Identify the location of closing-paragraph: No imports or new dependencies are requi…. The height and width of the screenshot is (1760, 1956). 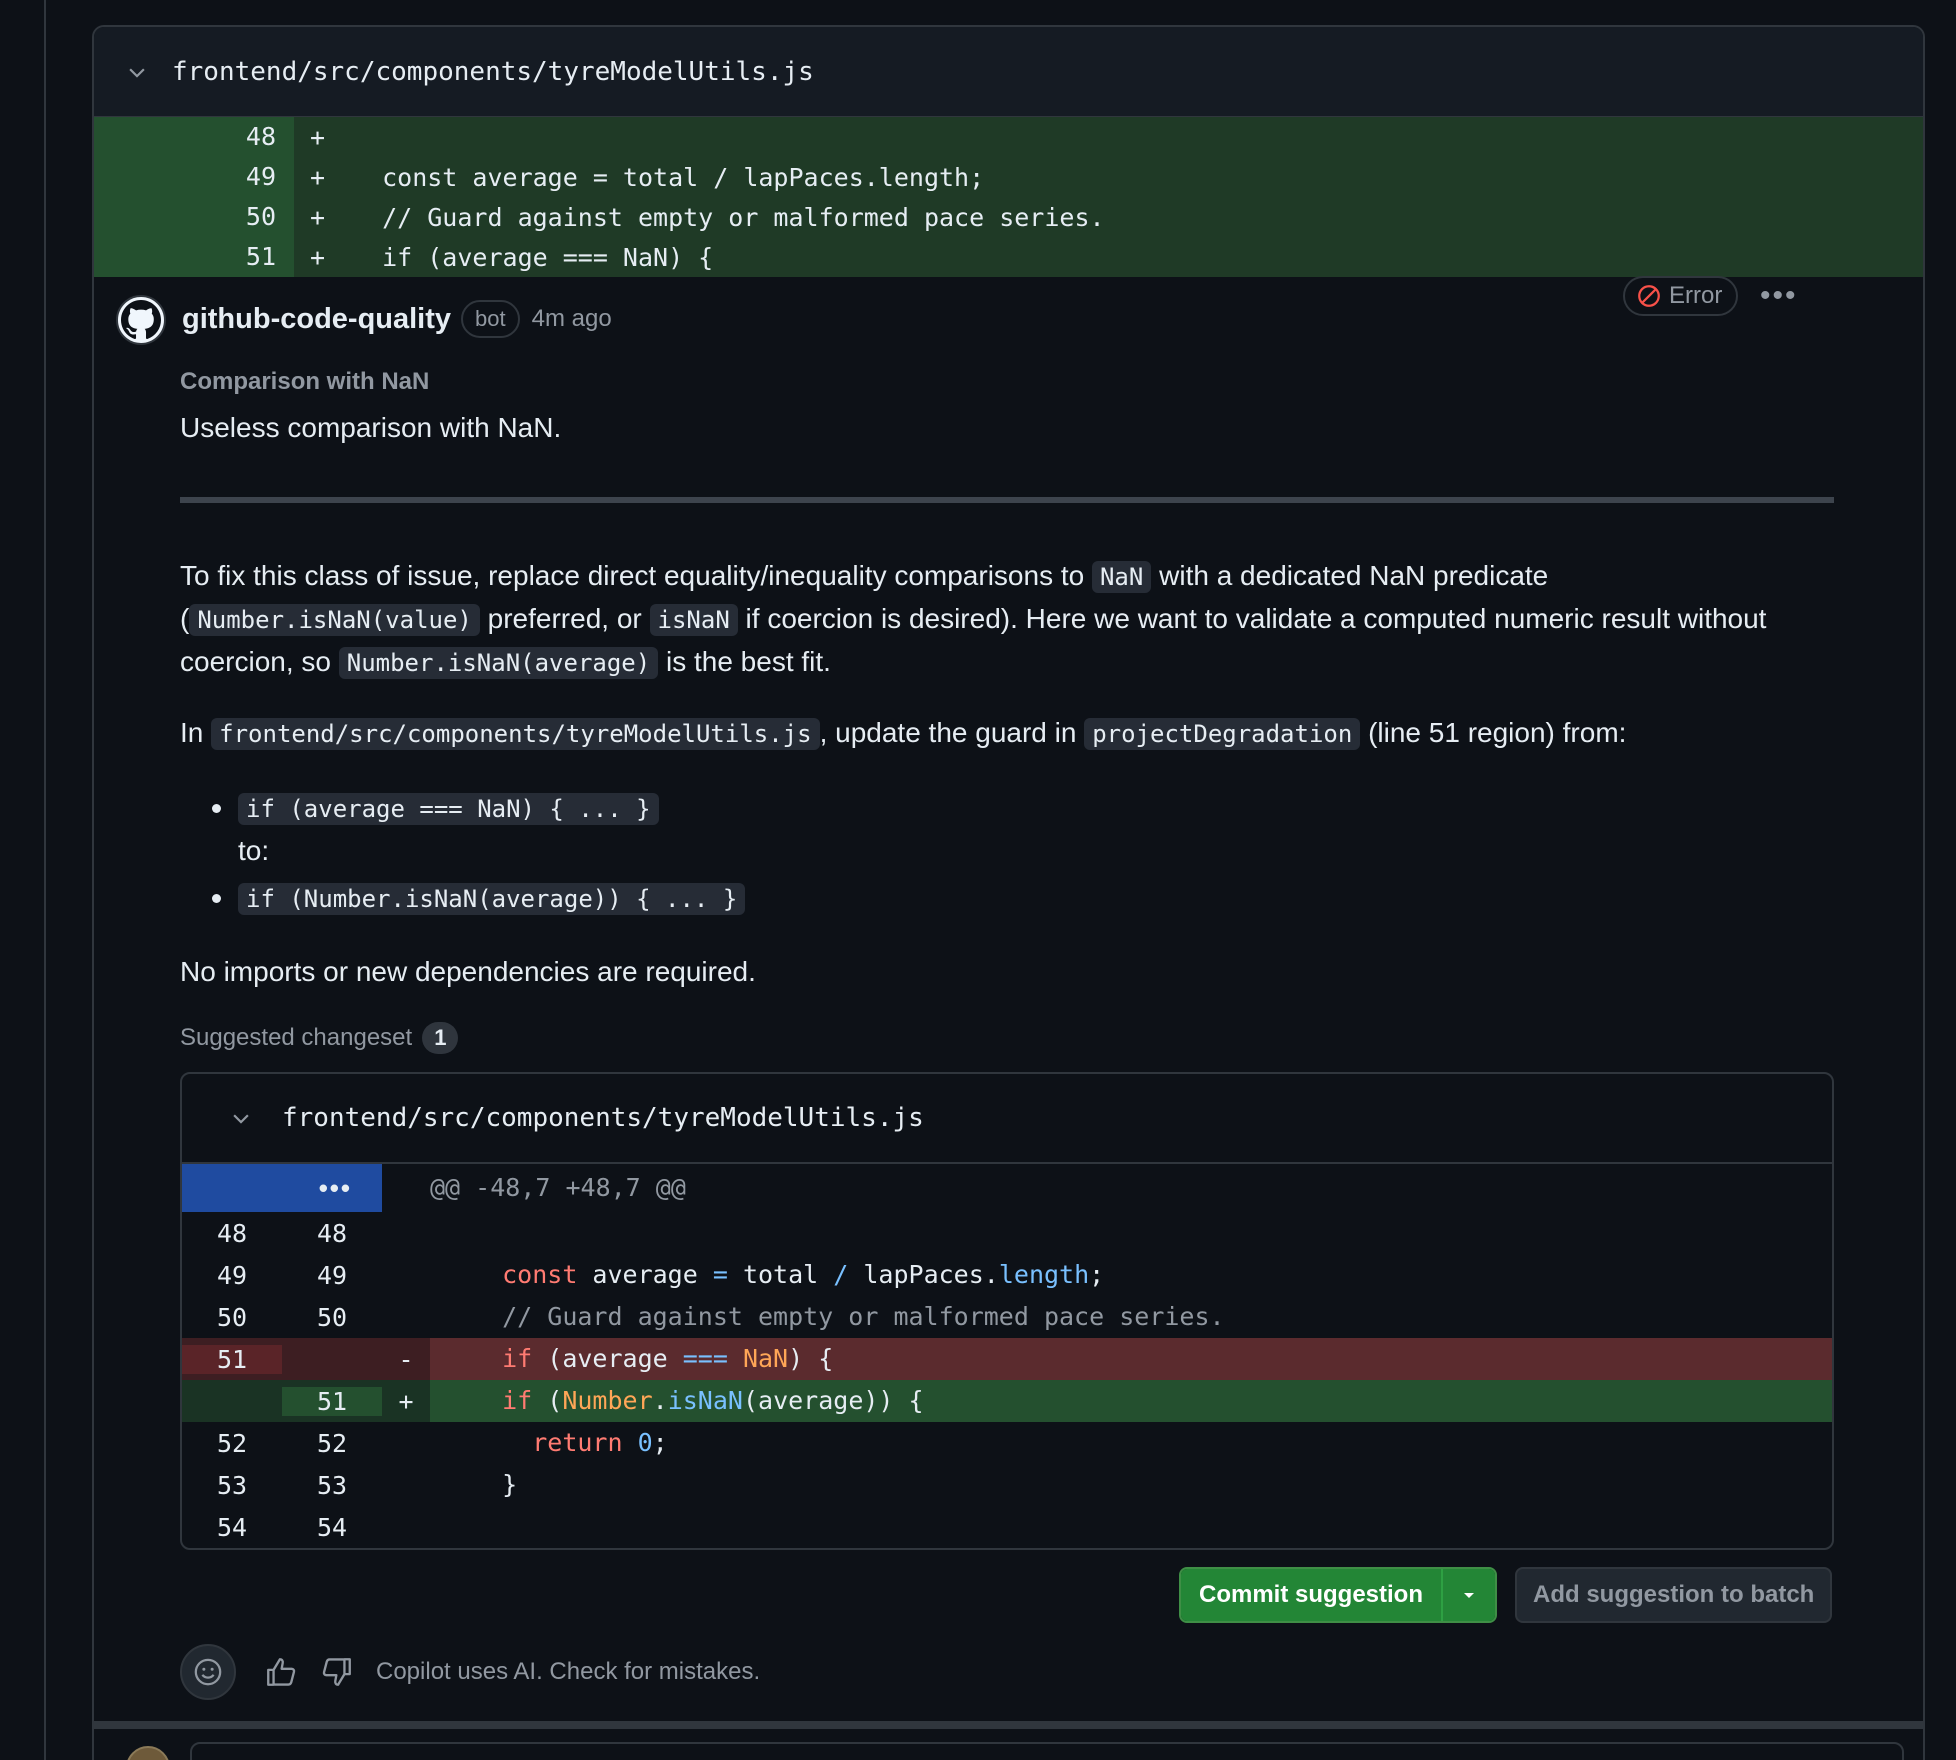
(468, 971).